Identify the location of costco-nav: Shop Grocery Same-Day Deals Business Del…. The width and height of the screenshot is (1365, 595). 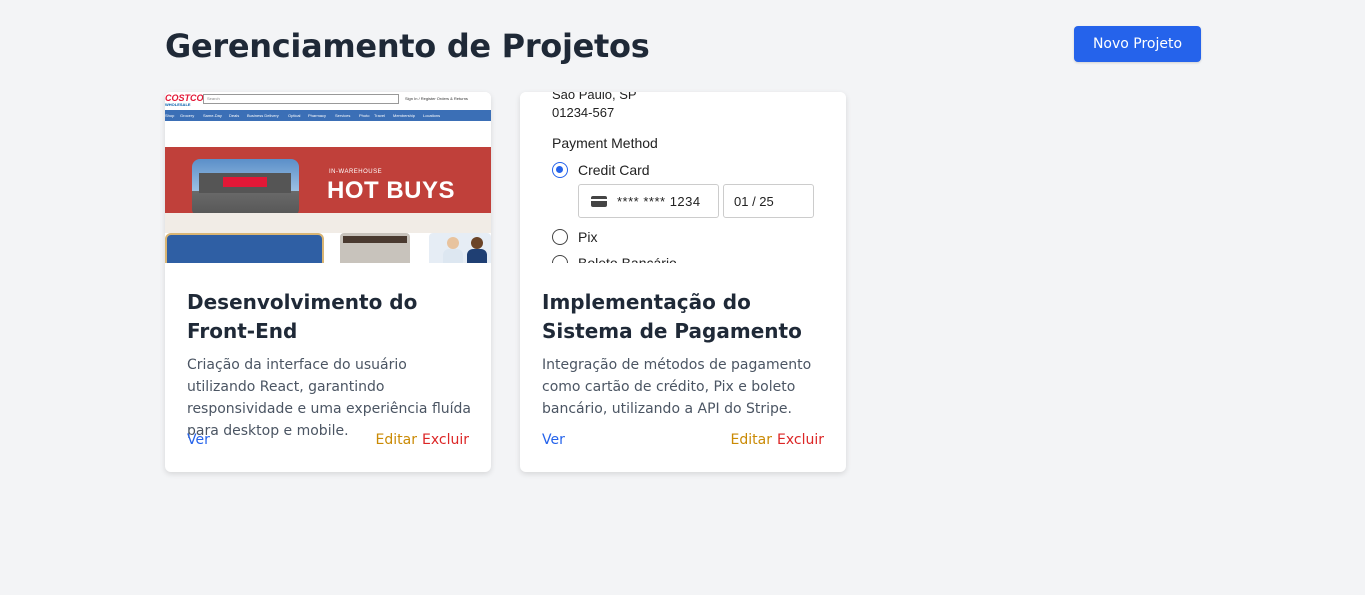
(328, 115).